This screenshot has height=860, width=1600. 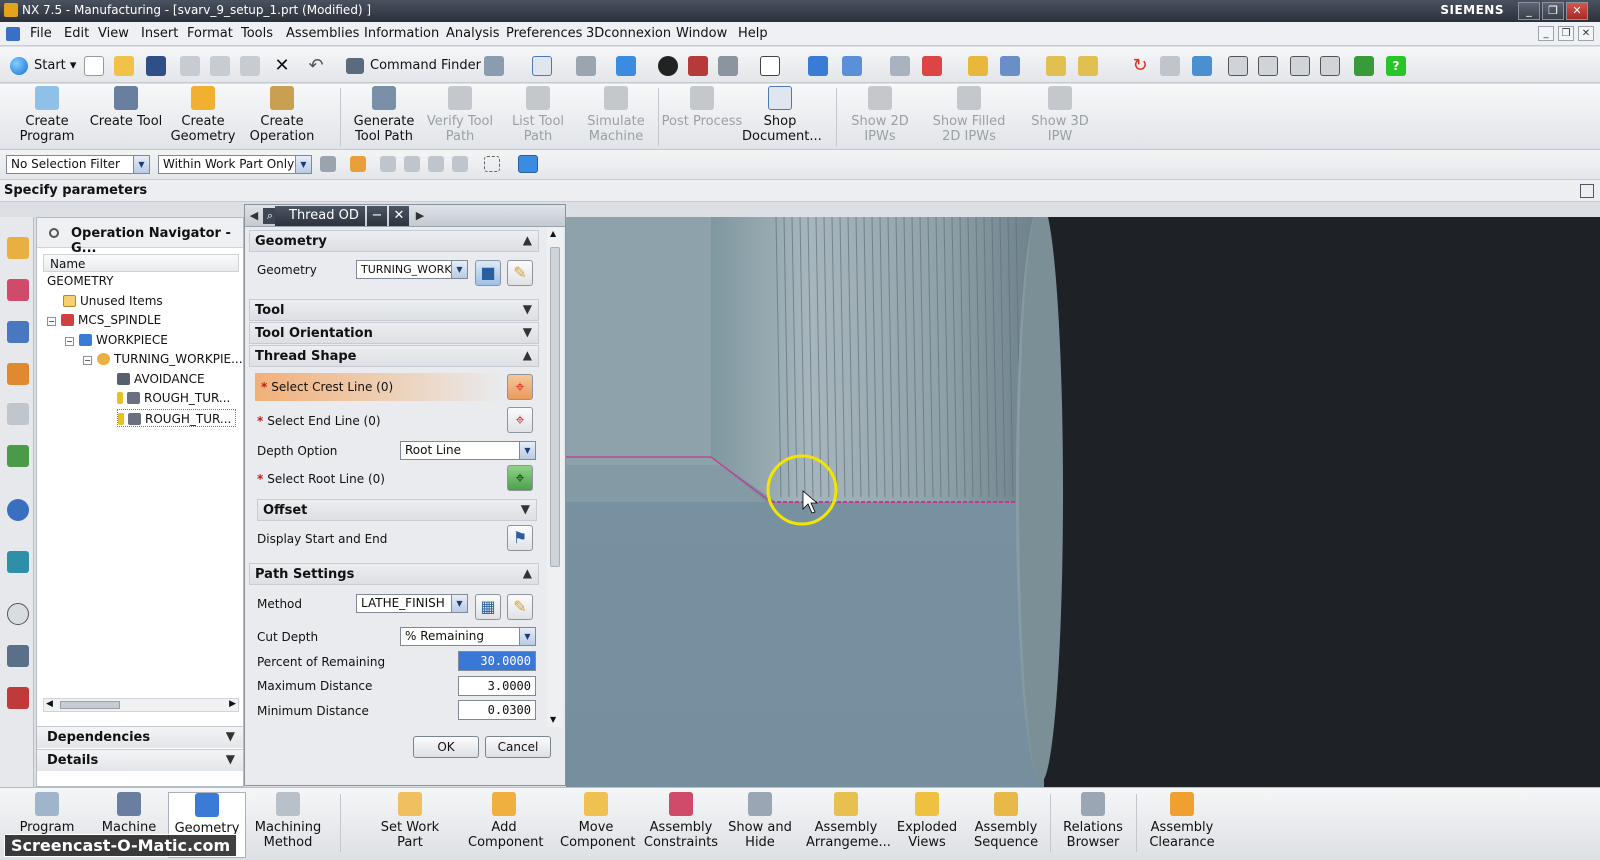 I want to click on menu-edit: Edit, so click(x=76, y=33).